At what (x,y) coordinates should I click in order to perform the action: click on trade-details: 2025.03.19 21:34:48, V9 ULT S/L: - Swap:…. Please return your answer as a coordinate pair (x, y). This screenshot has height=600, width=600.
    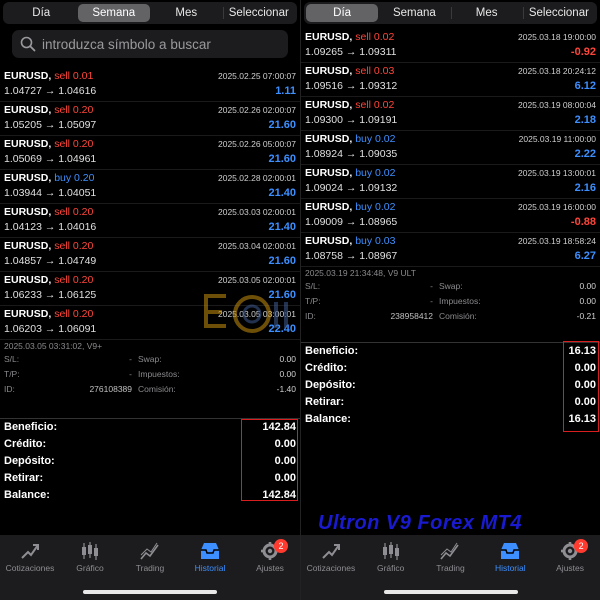
    Looking at the image, I should click on (450, 295).